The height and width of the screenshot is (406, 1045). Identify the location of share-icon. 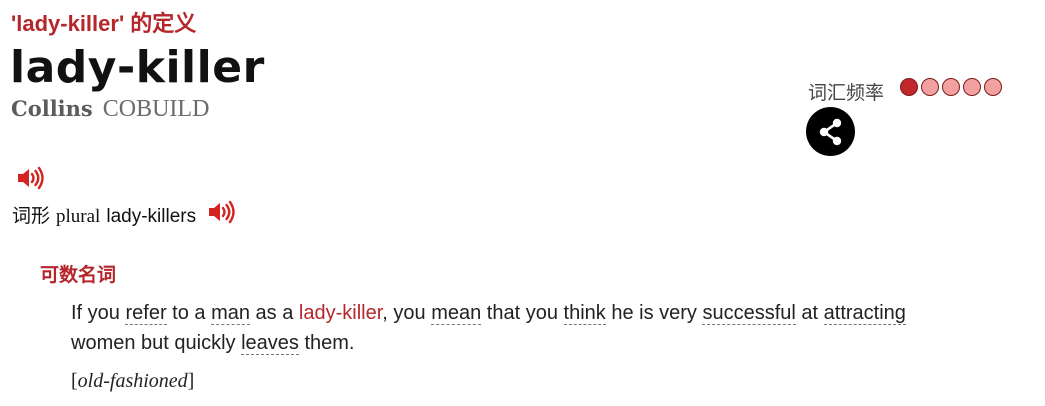
(830, 131).